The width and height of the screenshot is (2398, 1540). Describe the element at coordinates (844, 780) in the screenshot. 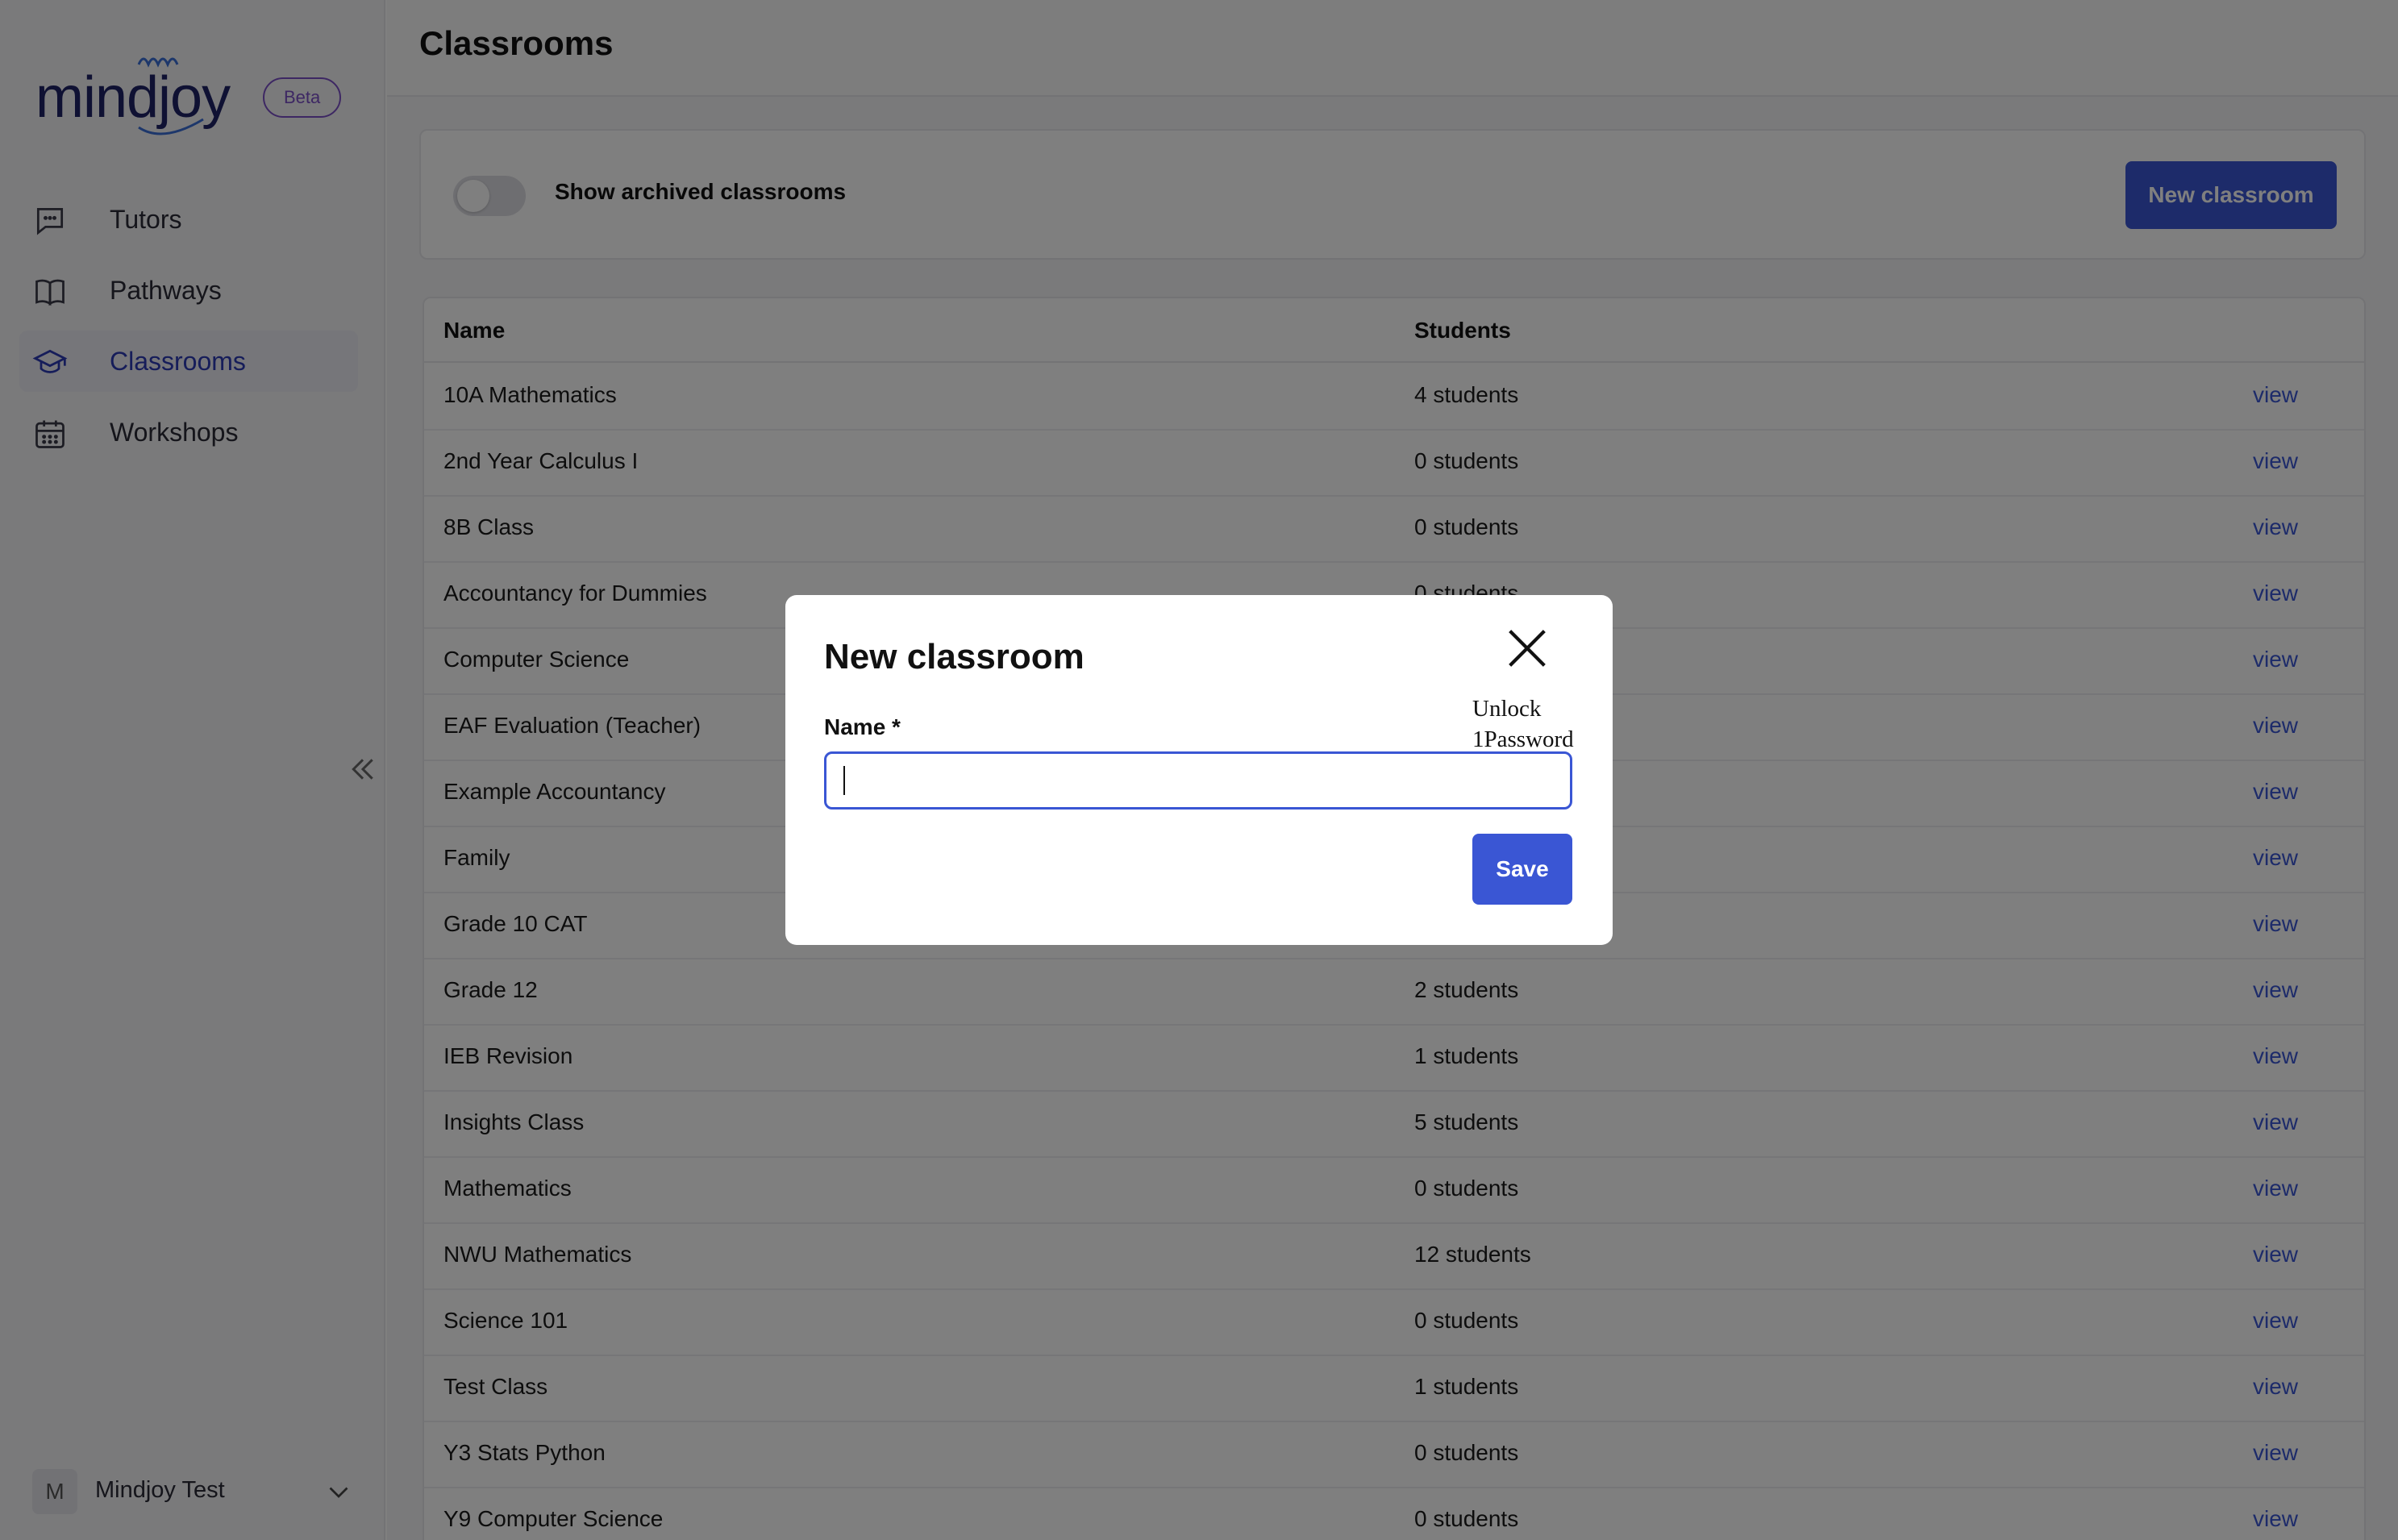

I see `text-caret` at that location.